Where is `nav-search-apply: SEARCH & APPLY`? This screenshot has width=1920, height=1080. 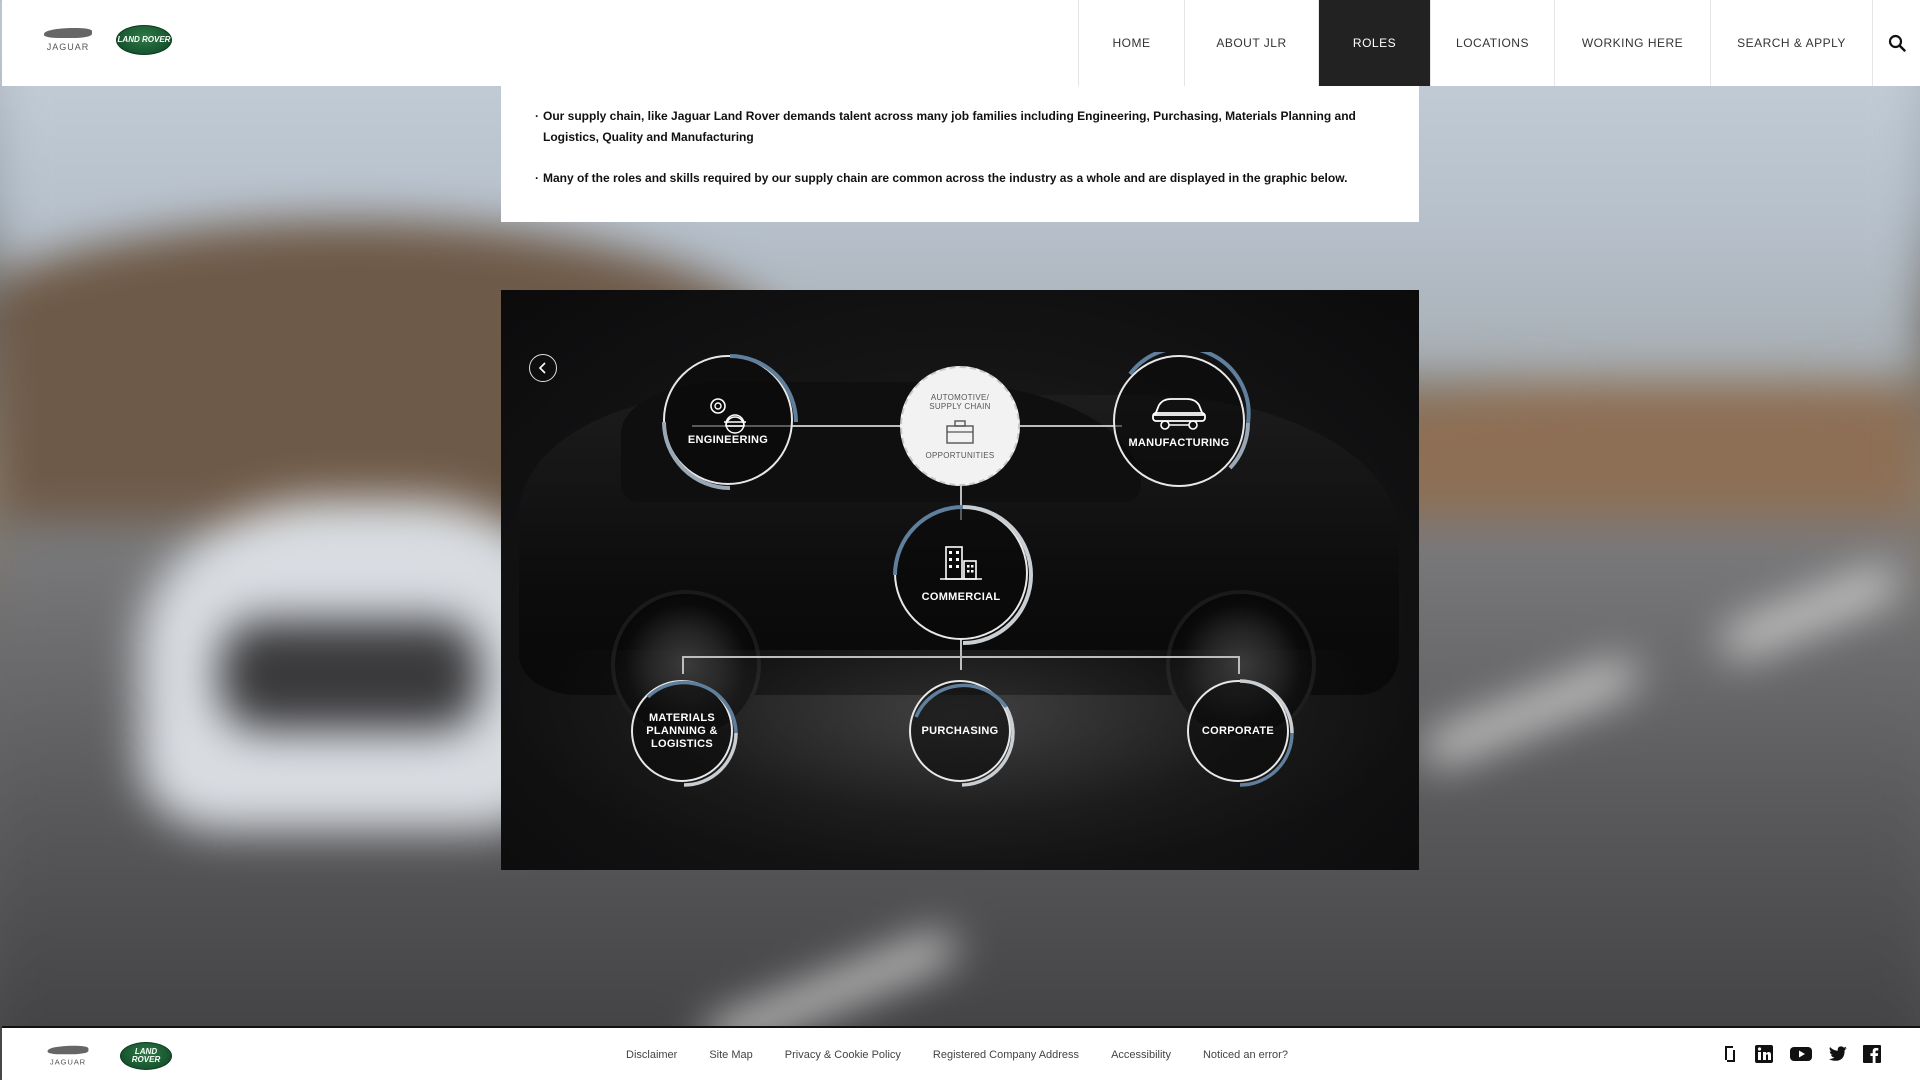
nav-search-apply: SEARCH & APPLY is located at coordinates (1791, 43).